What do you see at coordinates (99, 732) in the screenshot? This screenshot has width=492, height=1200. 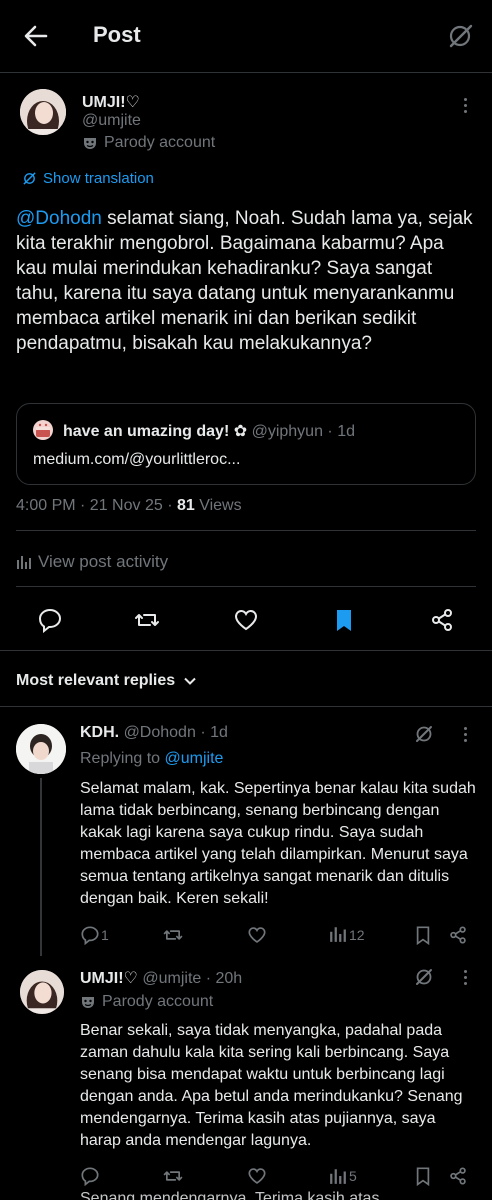 I see `reply-author-name: KDH.` at bounding box center [99, 732].